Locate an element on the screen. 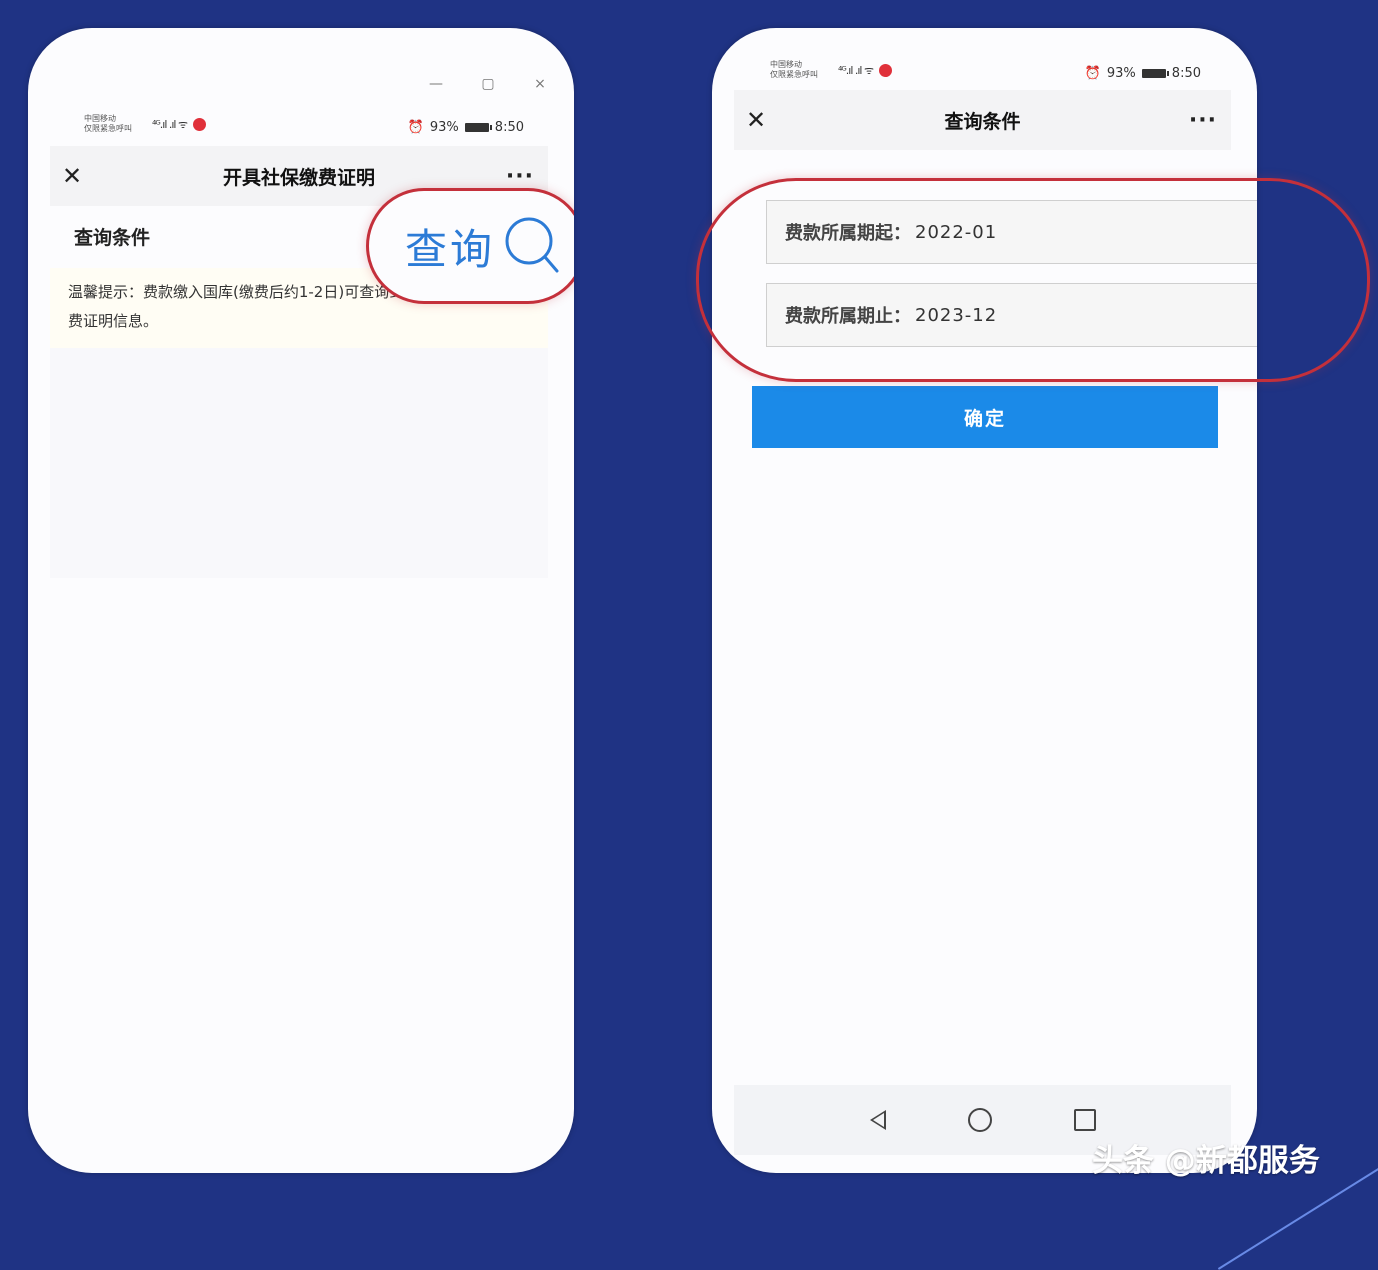  search-icon is located at coordinates (532, 245).